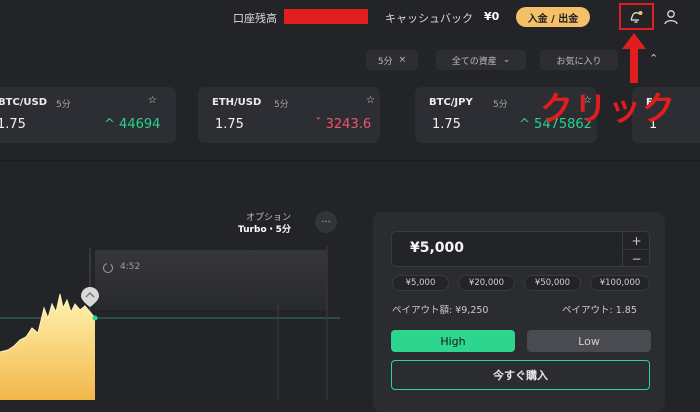 Image resolution: width=700 pixels, height=412 pixels. I want to click on price-marker-icon, so click(90, 297).